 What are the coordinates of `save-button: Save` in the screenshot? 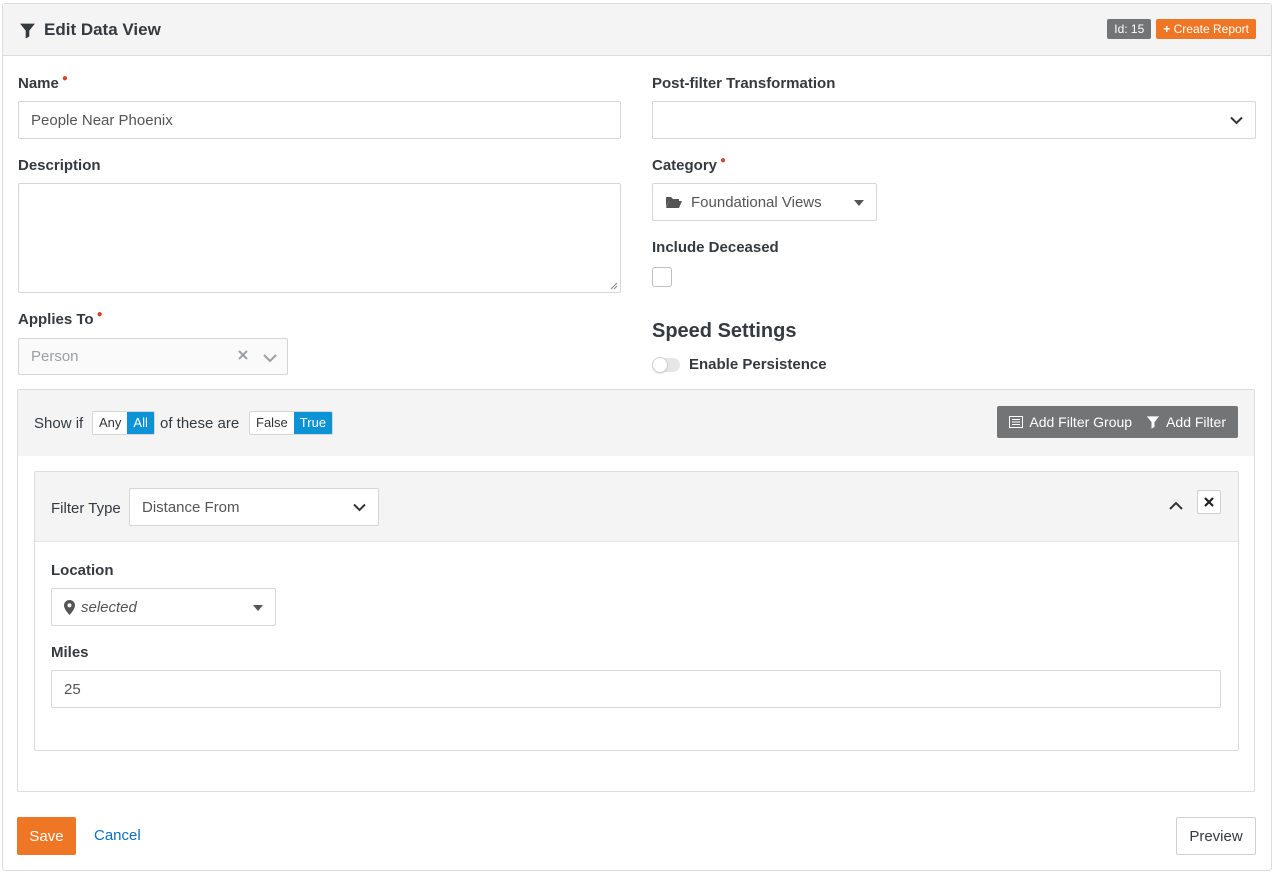 It's located at (46, 836).